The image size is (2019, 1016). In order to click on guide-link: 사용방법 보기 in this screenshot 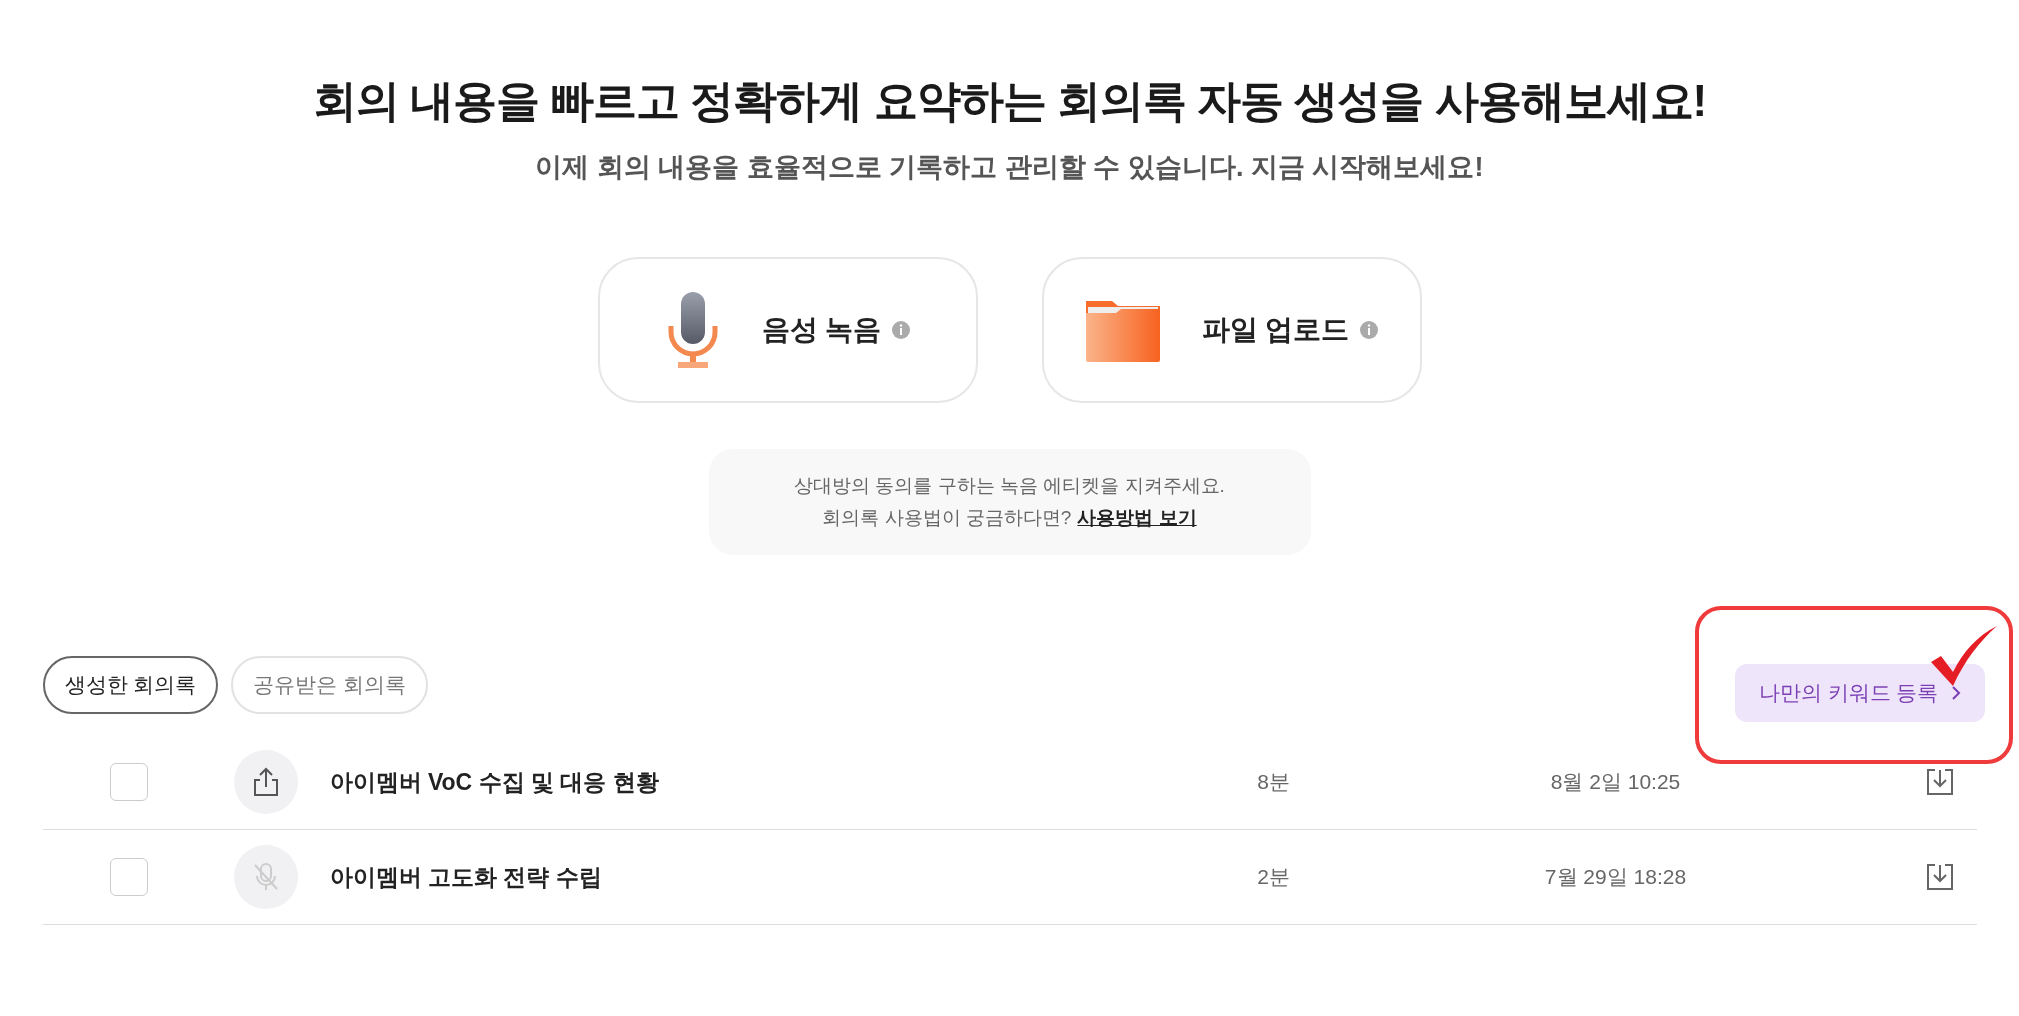, I will do `click(1137, 518)`.